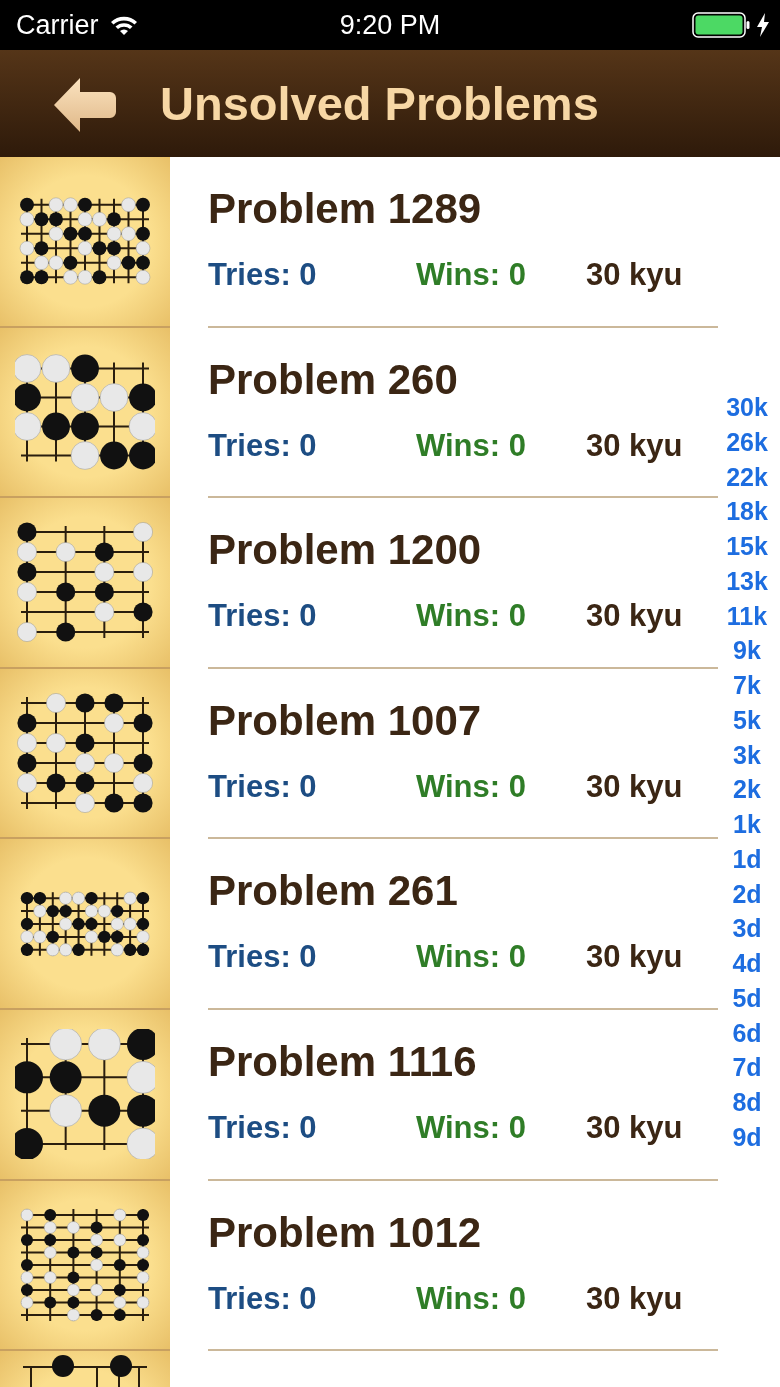  I want to click on problem-title: Problem 1007, so click(345, 720).